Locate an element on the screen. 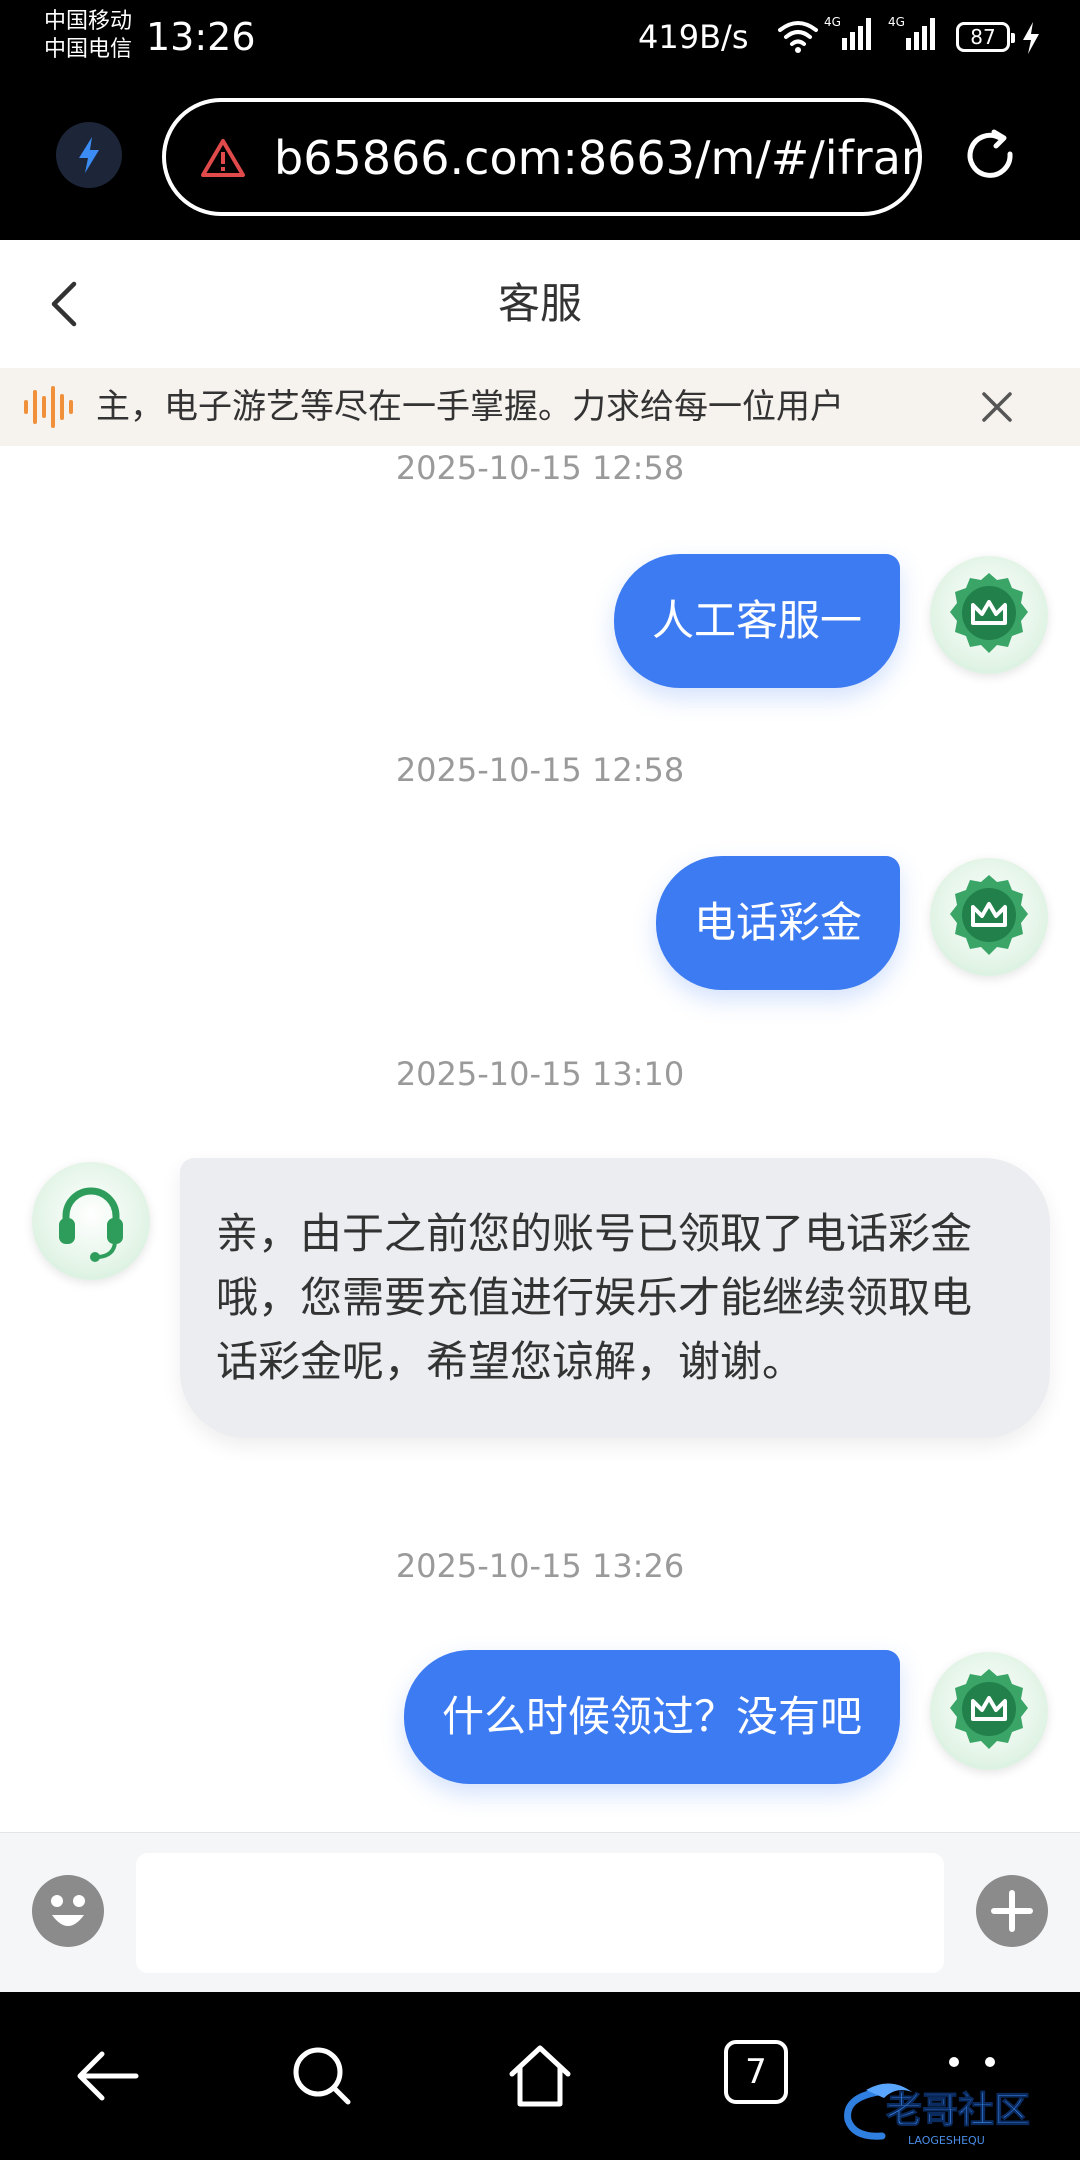 This screenshot has width=1080, height=2160. message-input-bar is located at coordinates (540, 1912).